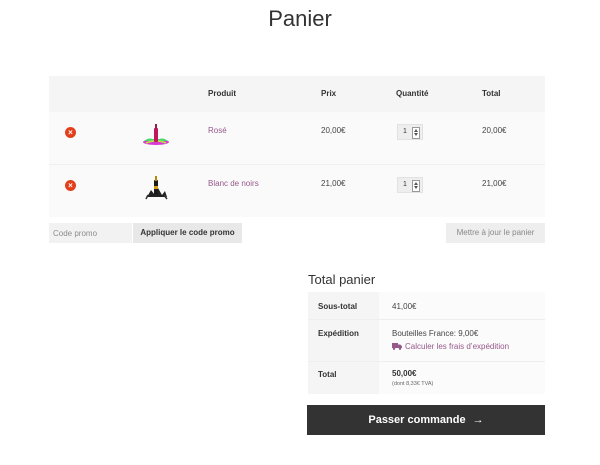 This screenshot has width=600, height=465. Describe the element at coordinates (156, 135) in the screenshot. I see `rose-wine-bottle-icon` at that location.